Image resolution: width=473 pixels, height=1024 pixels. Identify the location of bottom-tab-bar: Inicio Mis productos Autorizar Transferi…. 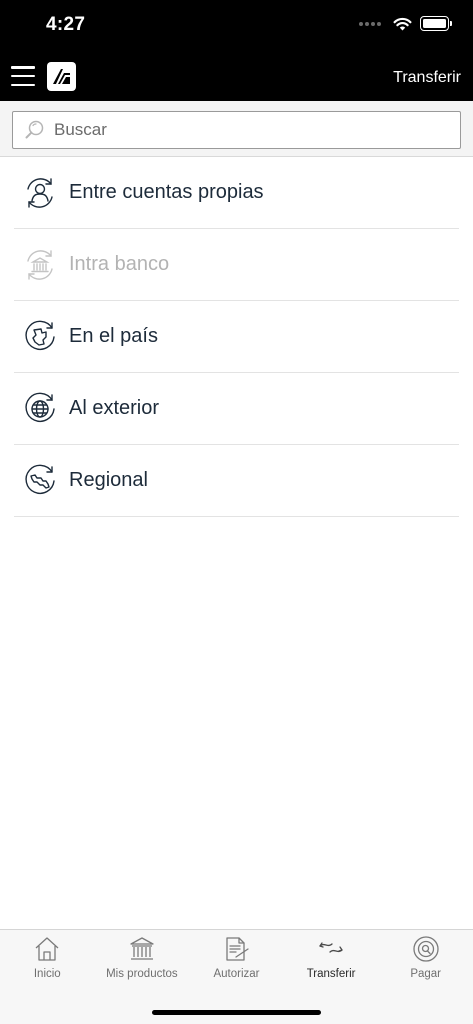
(236, 976).